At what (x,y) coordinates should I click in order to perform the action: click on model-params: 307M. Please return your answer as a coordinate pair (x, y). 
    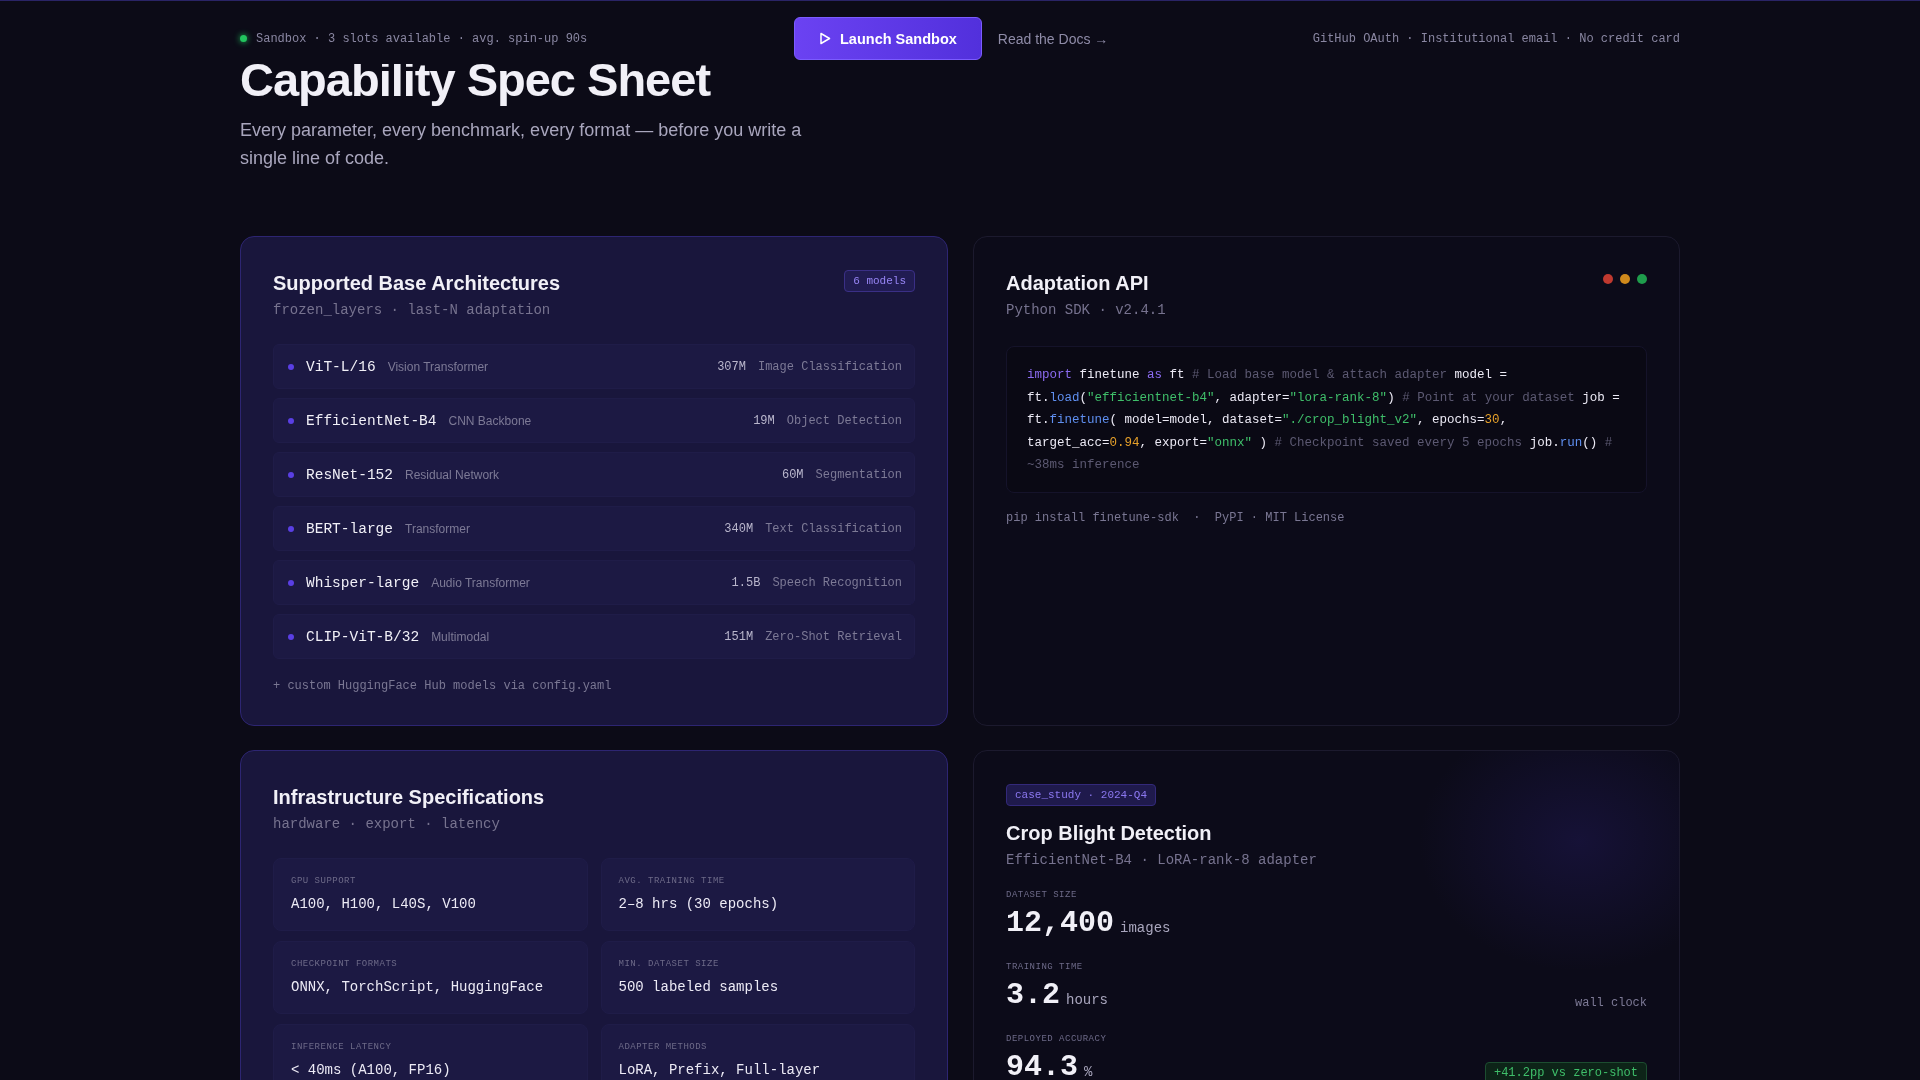
    Looking at the image, I should click on (731, 366).